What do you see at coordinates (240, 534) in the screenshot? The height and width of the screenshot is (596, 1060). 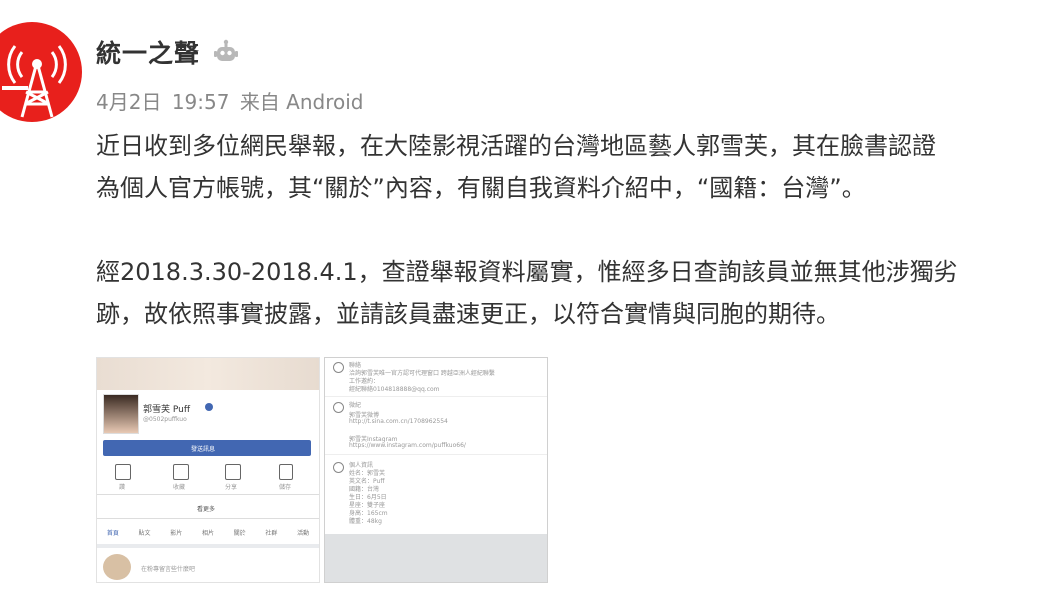 I see `tab-about: 關於` at bounding box center [240, 534].